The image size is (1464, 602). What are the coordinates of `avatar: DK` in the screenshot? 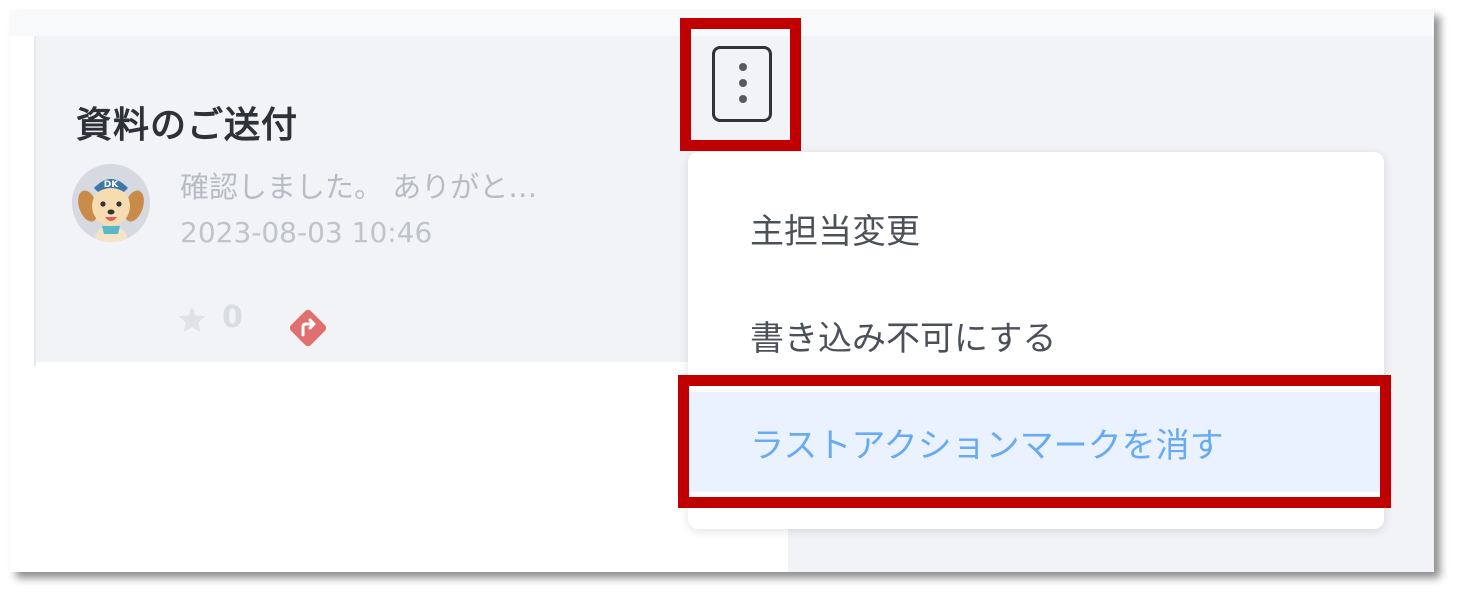 It's located at (111, 203).